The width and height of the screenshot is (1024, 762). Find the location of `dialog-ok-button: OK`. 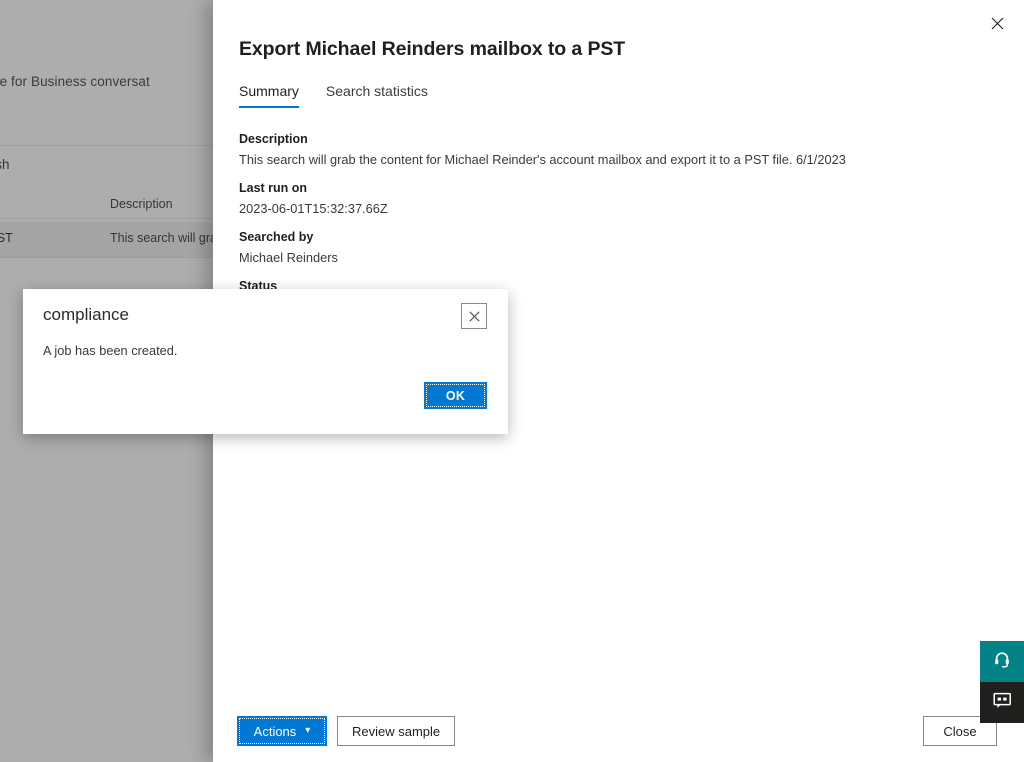

dialog-ok-button: OK is located at coordinates (455, 395).